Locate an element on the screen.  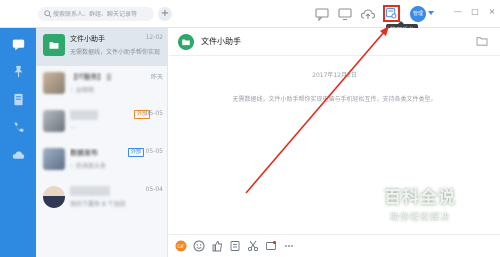
conversation-time: 05-04 is located at coordinates (154, 189).